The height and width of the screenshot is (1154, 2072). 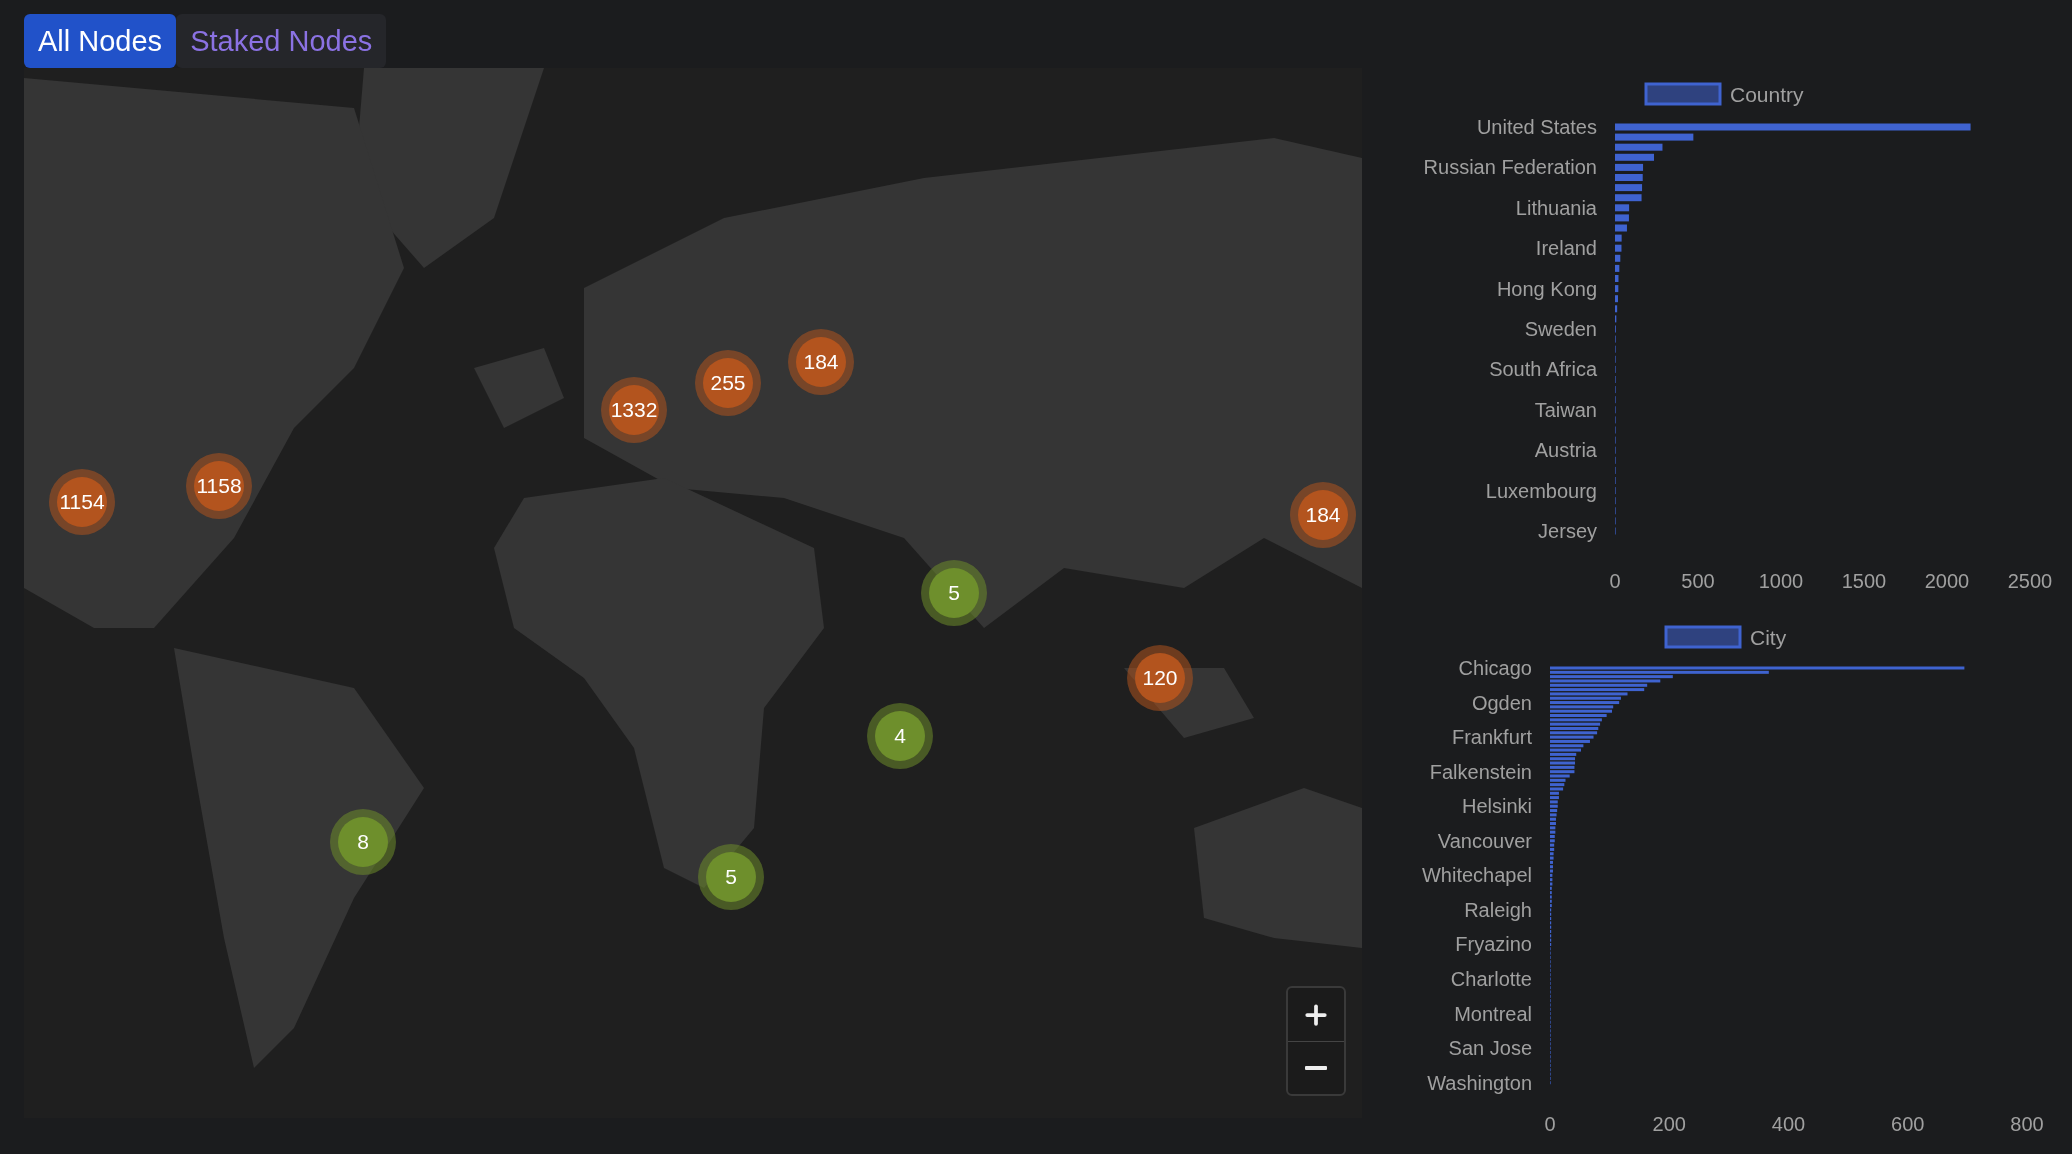 What do you see at coordinates (281, 41) in the screenshot?
I see `tab: Staked Nodes` at bounding box center [281, 41].